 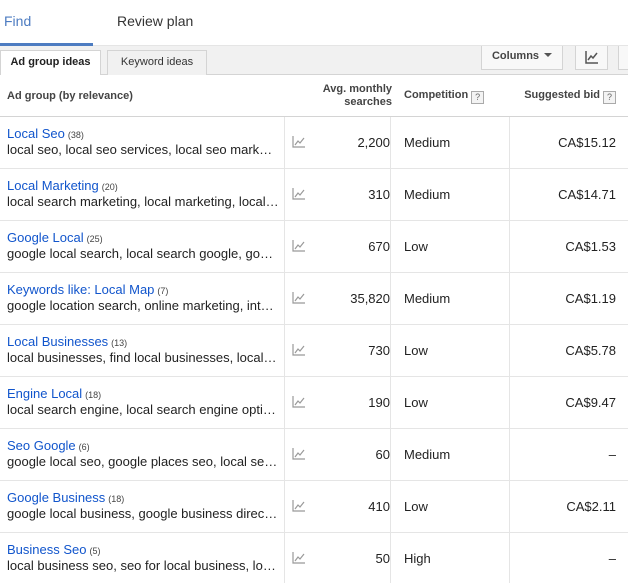 What do you see at coordinates (345, 403) in the screenshot?
I see `avg-monthly-searches: 190` at bounding box center [345, 403].